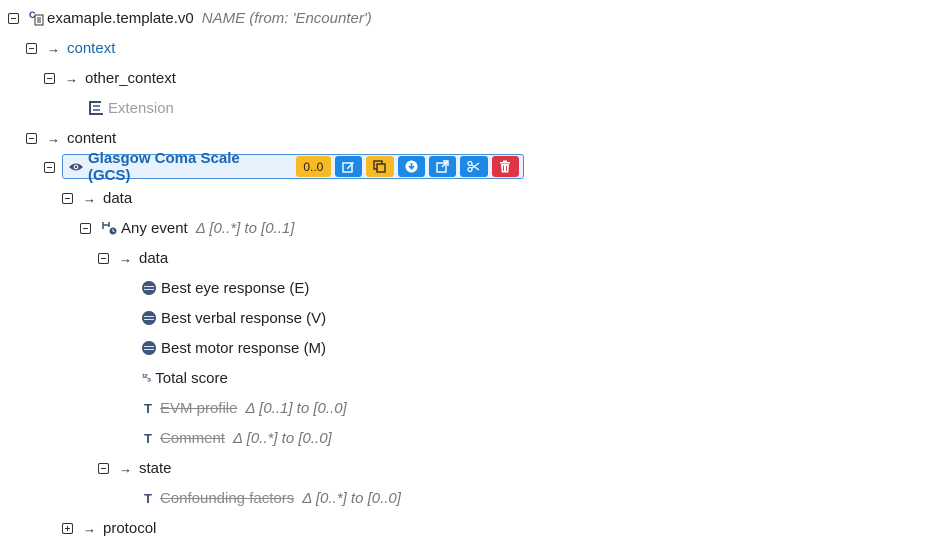 This screenshot has height=543, width=946. I want to click on context-label: context, so click(91, 48).